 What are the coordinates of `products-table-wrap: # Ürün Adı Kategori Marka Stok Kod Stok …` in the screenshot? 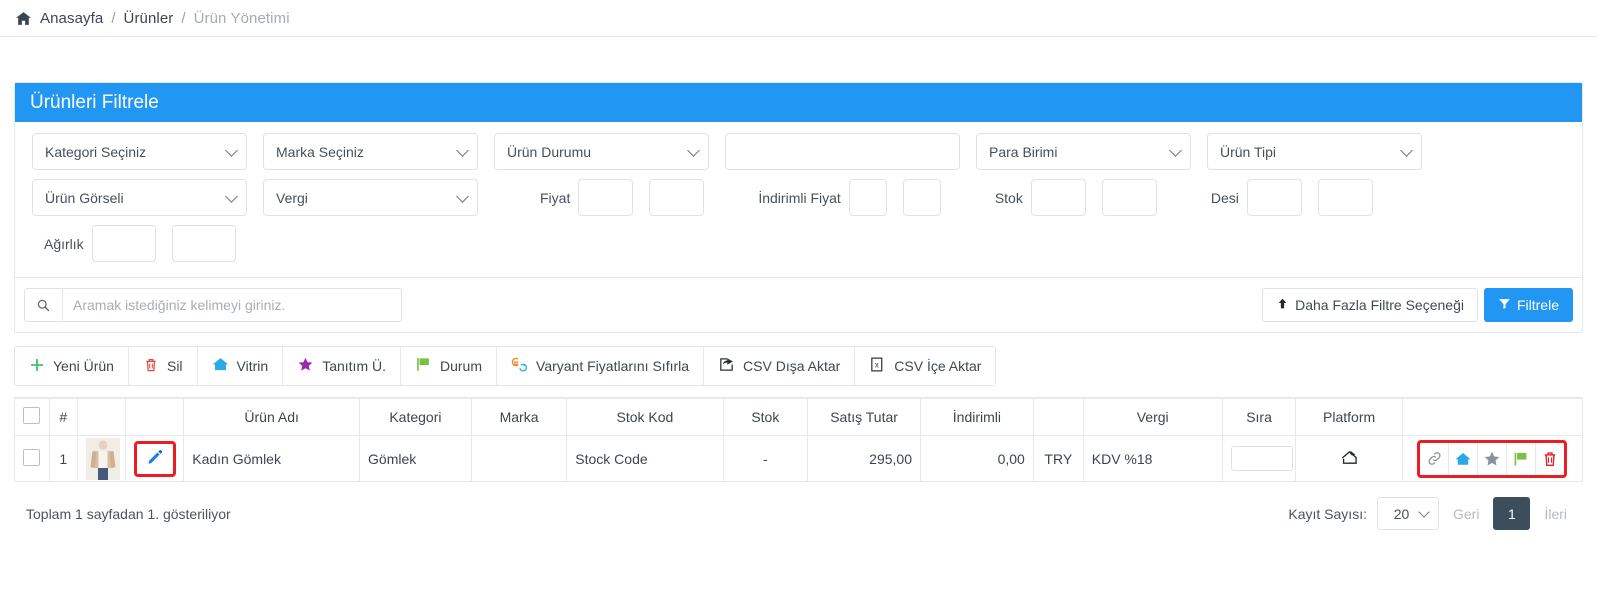 It's located at (799, 439).